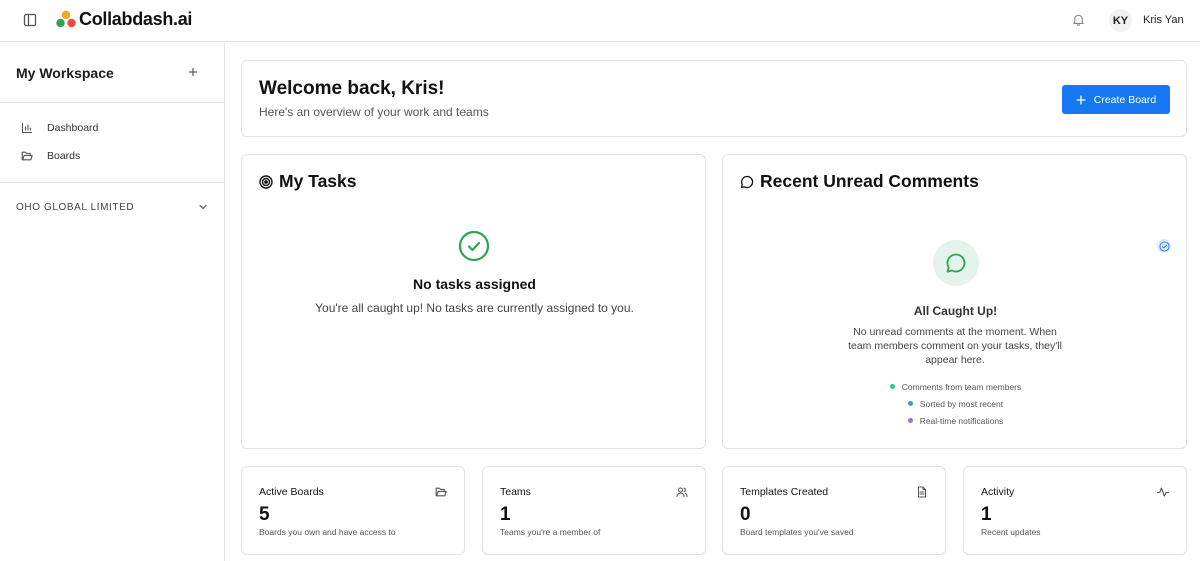 The width and height of the screenshot is (1200, 561). Describe the element at coordinates (1163, 492) in the screenshot. I see `activity-icon` at that location.